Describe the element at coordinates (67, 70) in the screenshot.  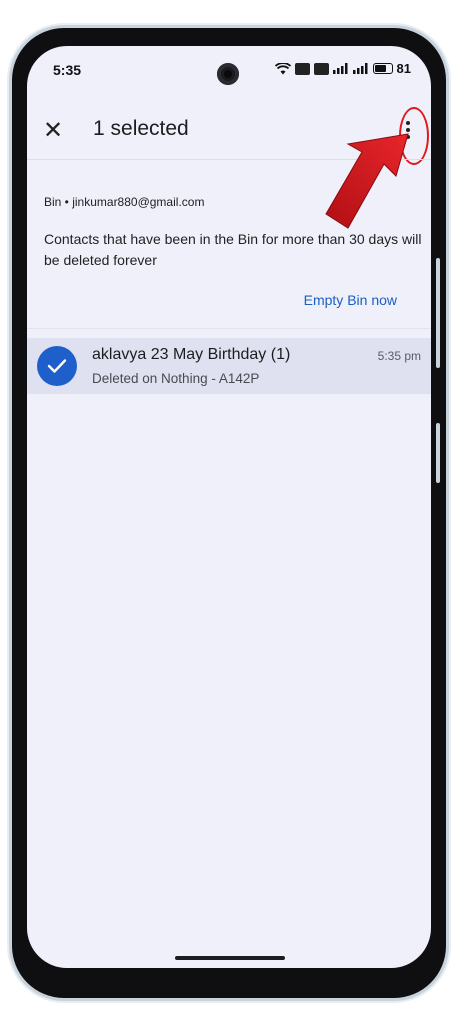
I see `status-time: 5:35` at that location.